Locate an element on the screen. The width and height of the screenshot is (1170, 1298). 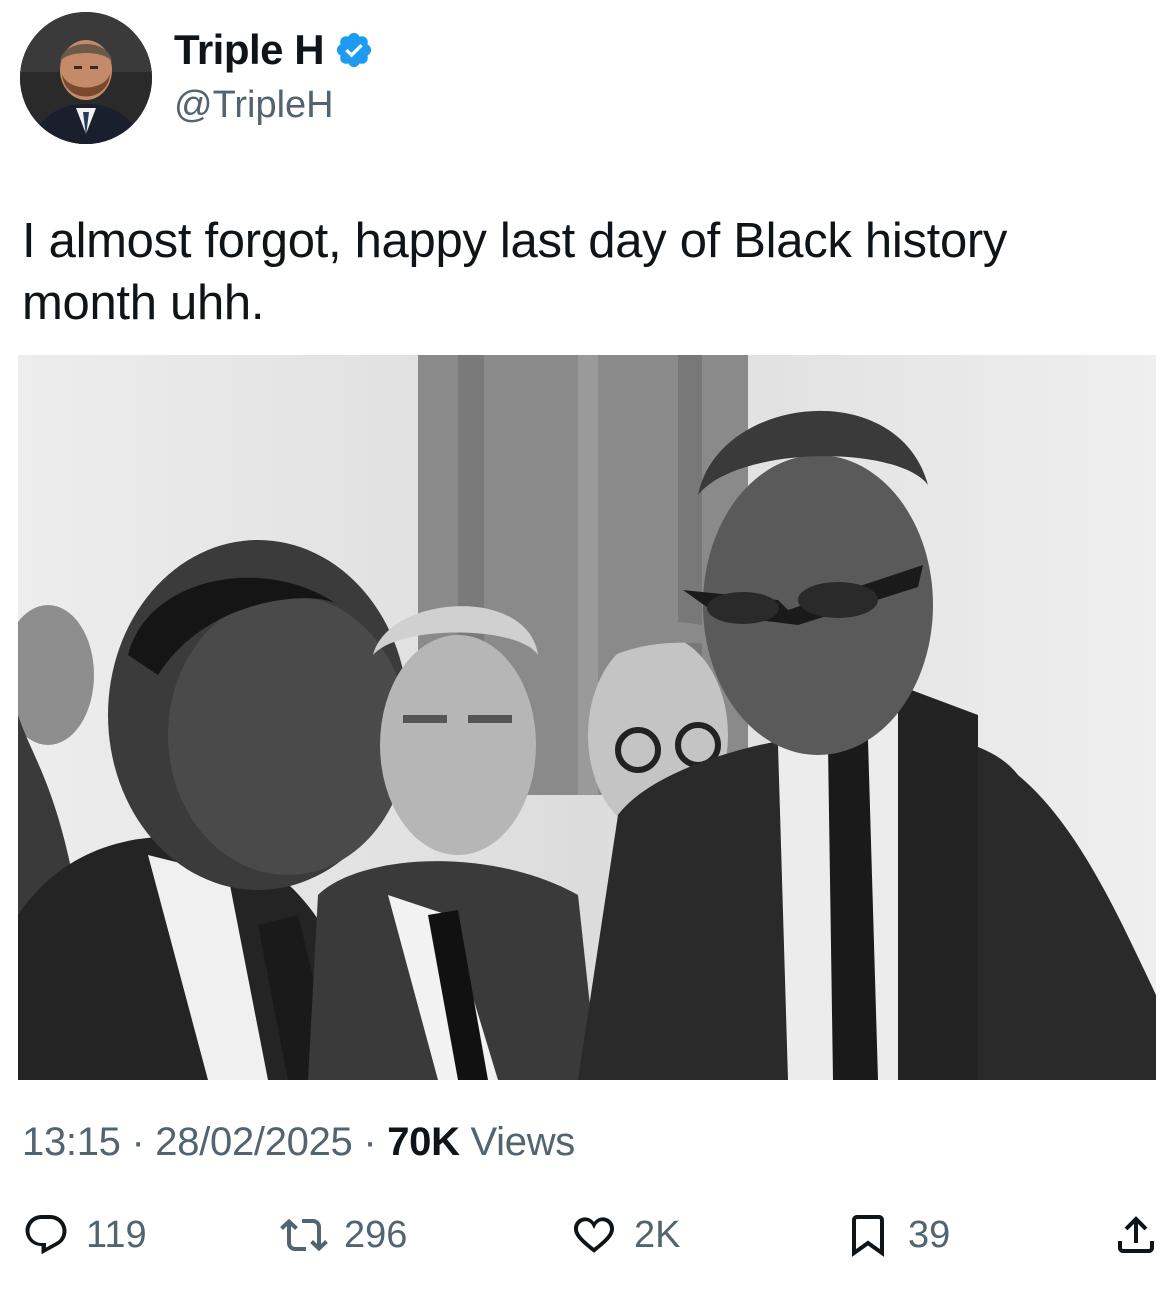
like-count: 2K is located at coordinates (657, 1234).